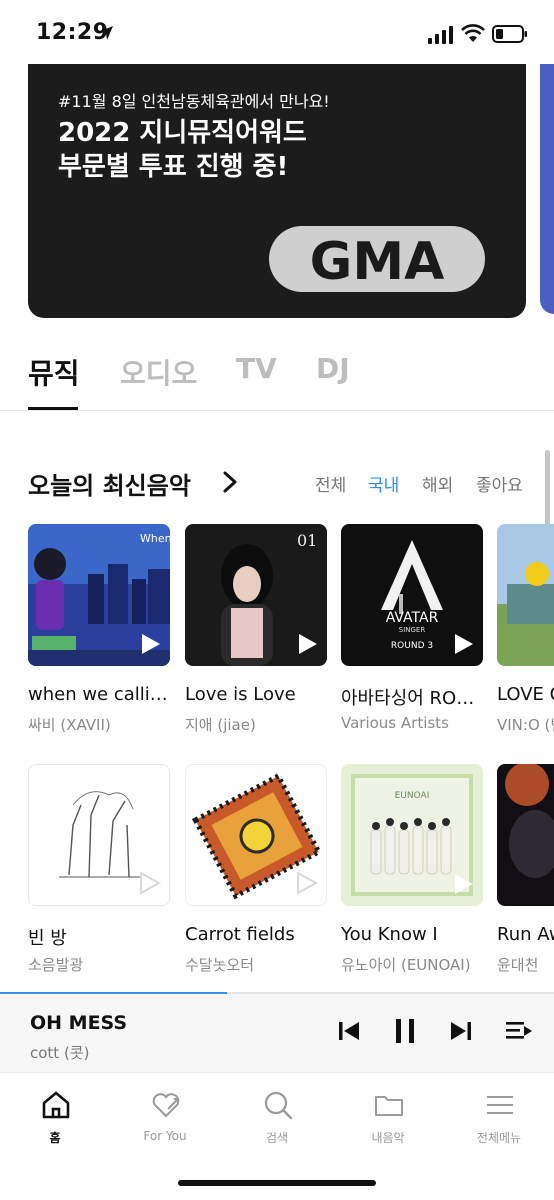 The width and height of the screenshot is (554, 1200). What do you see at coordinates (277, 1121) in the screenshot?
I see `nav-search: 검색` at bounding box center [277, 1121].